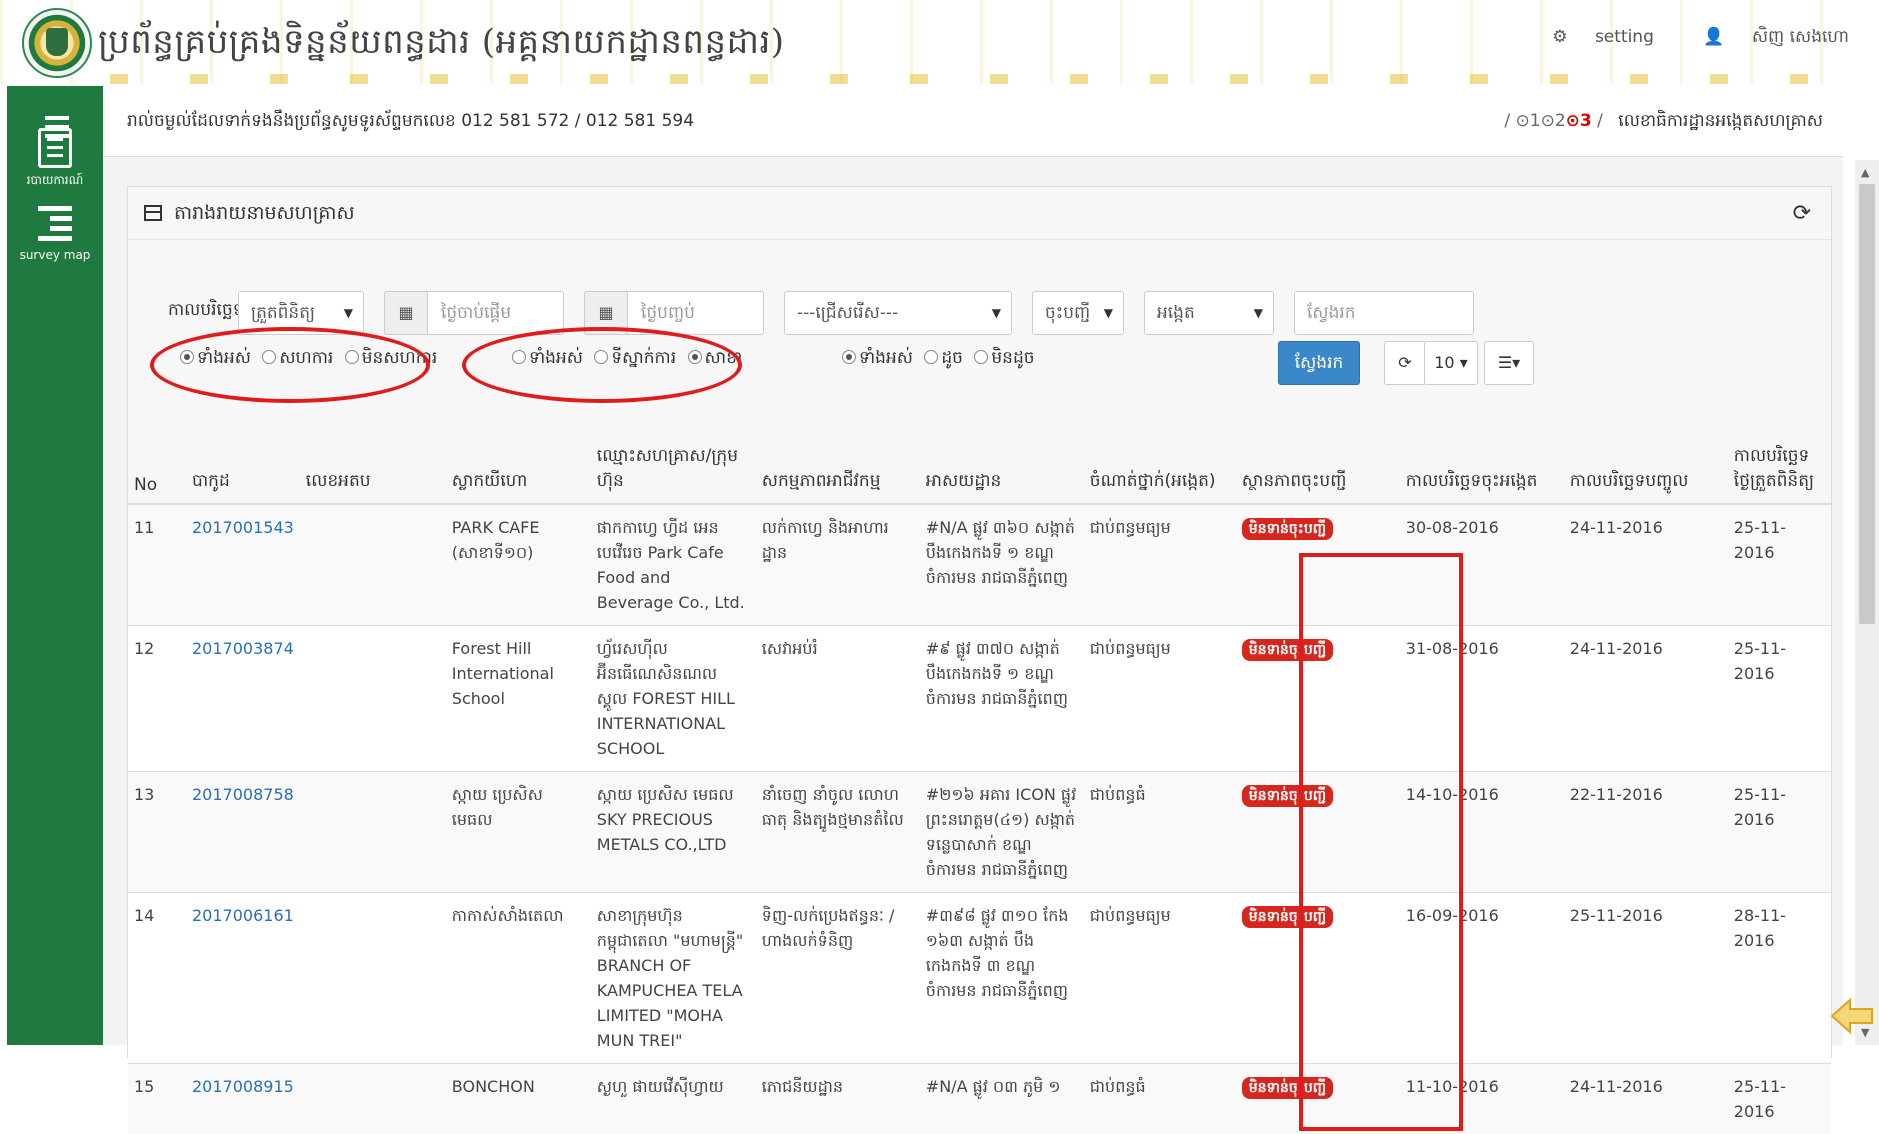  I want to click on sidebar: របាយការណ៍ survey map, so click(55, 565).